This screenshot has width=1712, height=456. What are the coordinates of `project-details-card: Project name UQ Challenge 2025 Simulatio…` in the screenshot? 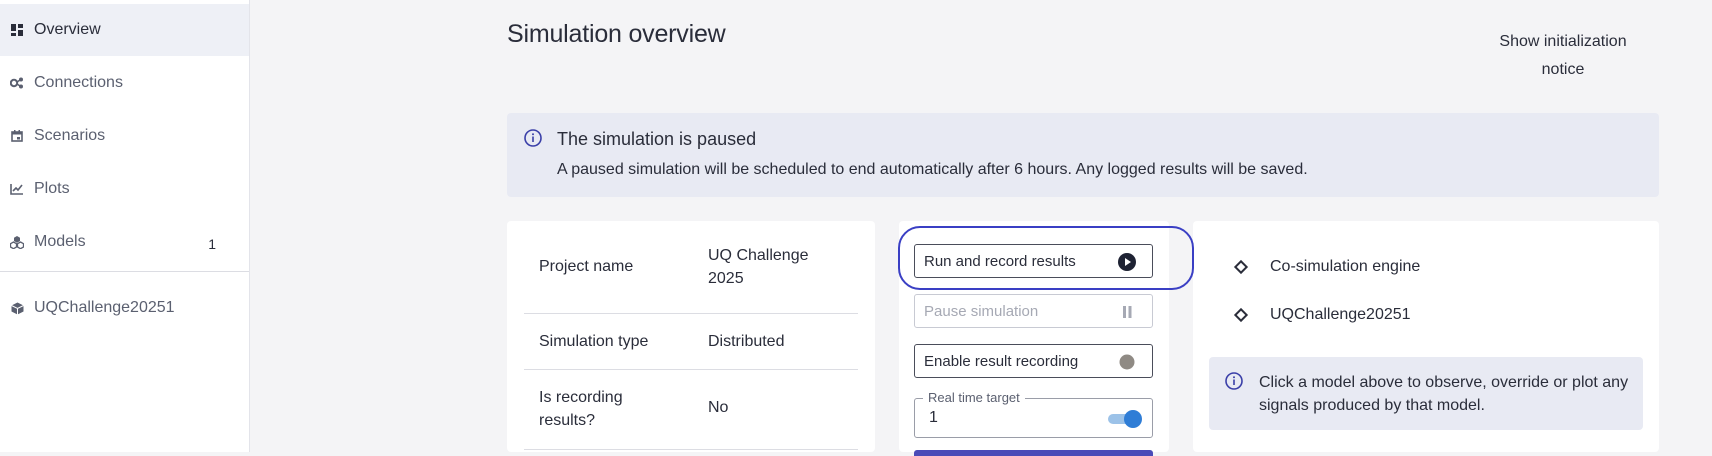 It's located at (691, 336).